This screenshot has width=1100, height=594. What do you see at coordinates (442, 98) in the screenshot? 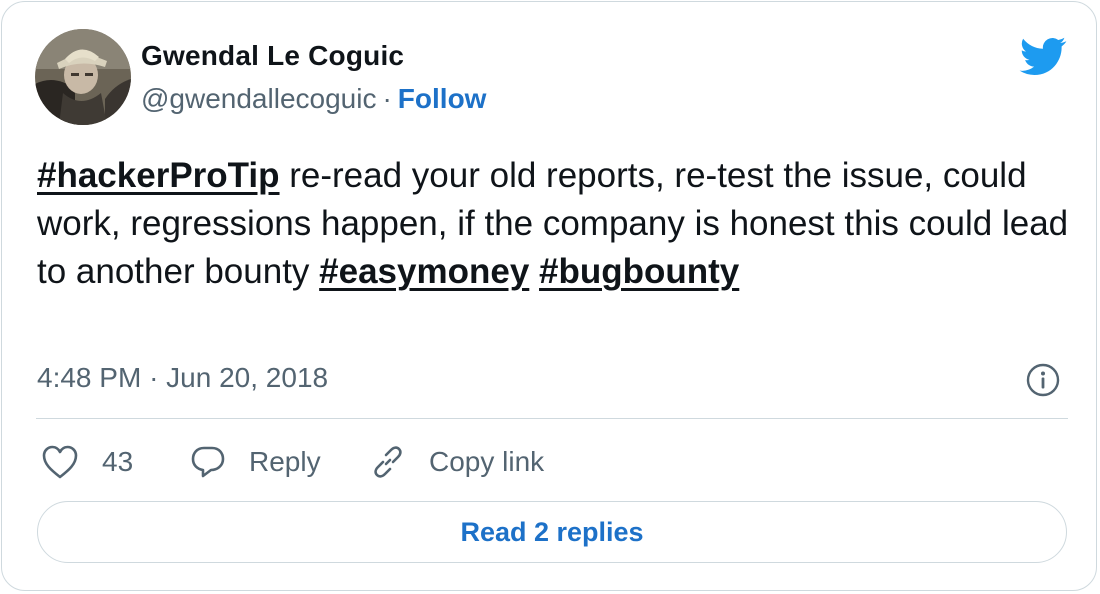
I see `follow-button: Follow` at bounding box center [442, 98].